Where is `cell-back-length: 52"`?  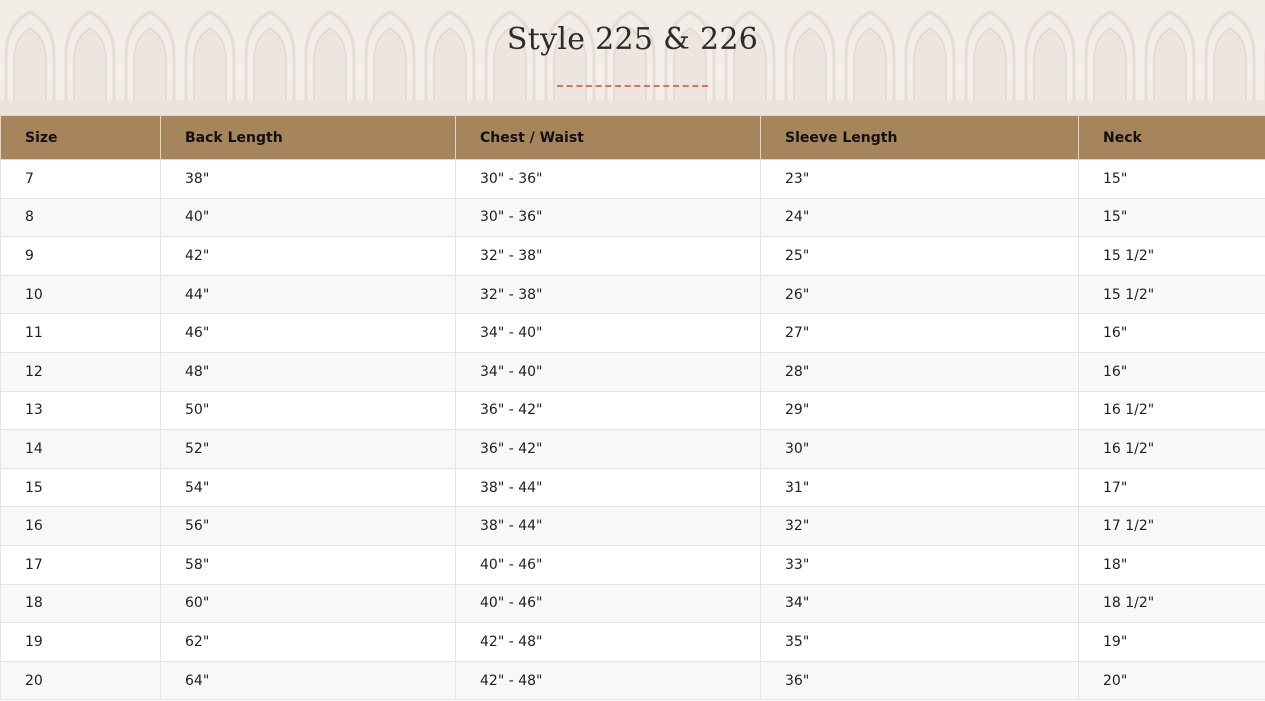
cell-back-length: 52" is located at coordinates (308, 449).